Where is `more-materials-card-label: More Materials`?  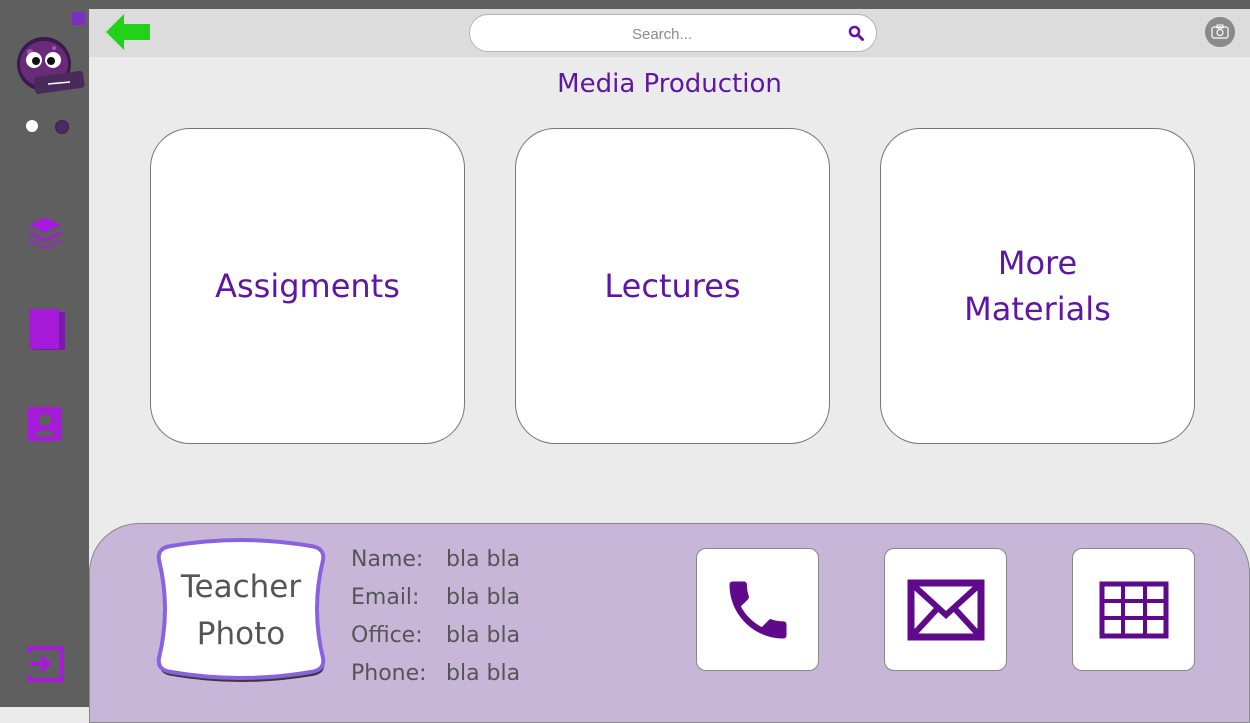 more-materials-card-label: More Materials is located at coordinates (1037, 285).